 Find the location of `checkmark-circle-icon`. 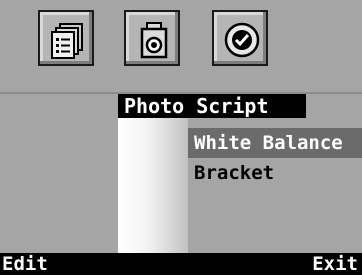

checkmark-circle-icon is located at coordinates (242, 40).